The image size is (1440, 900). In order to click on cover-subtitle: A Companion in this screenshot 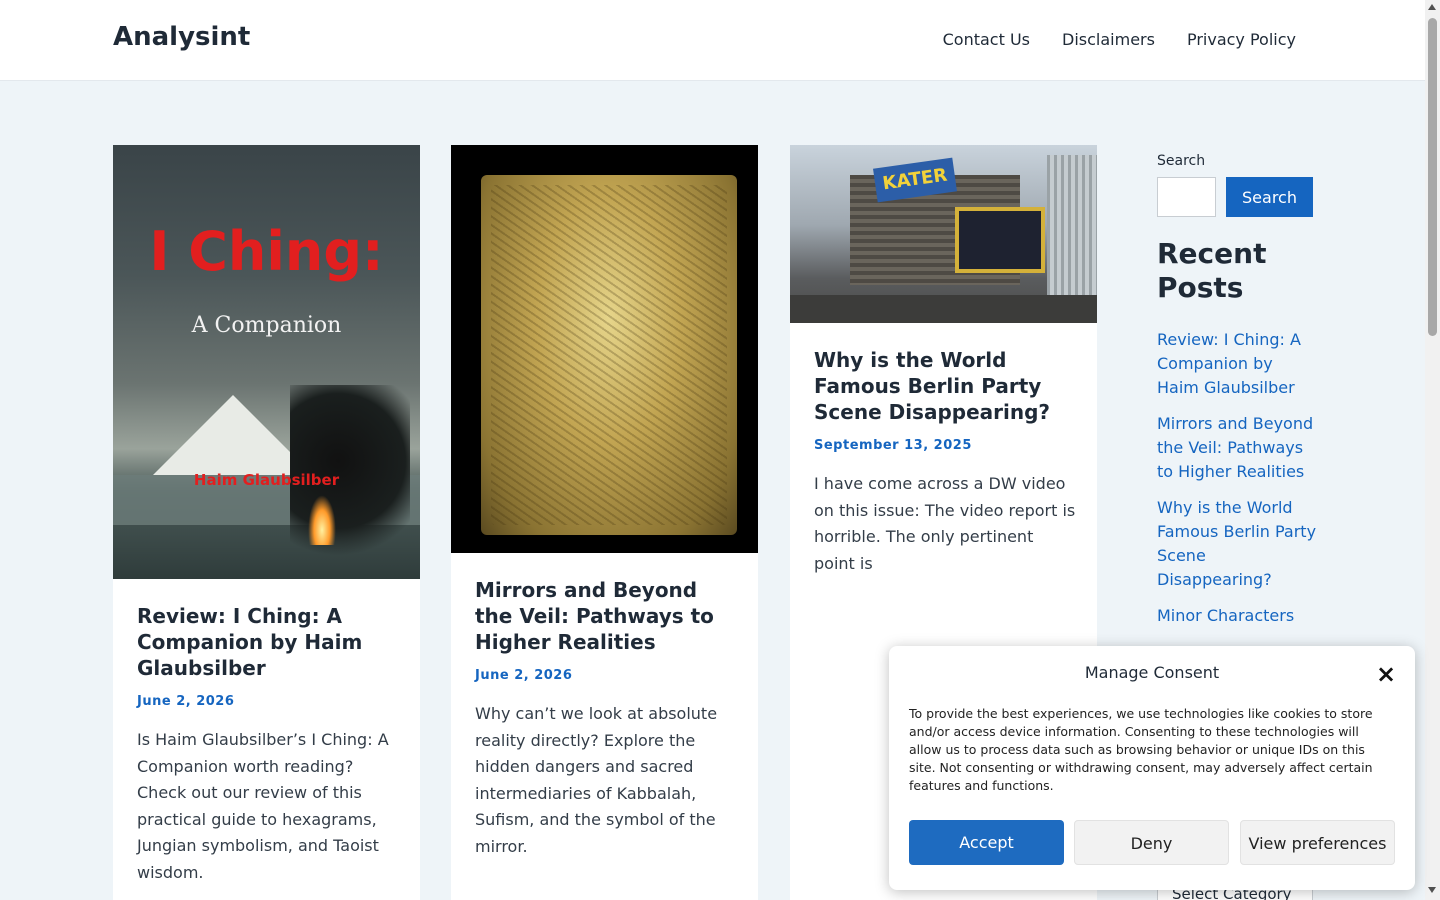, I will do `click(266, 325)`.